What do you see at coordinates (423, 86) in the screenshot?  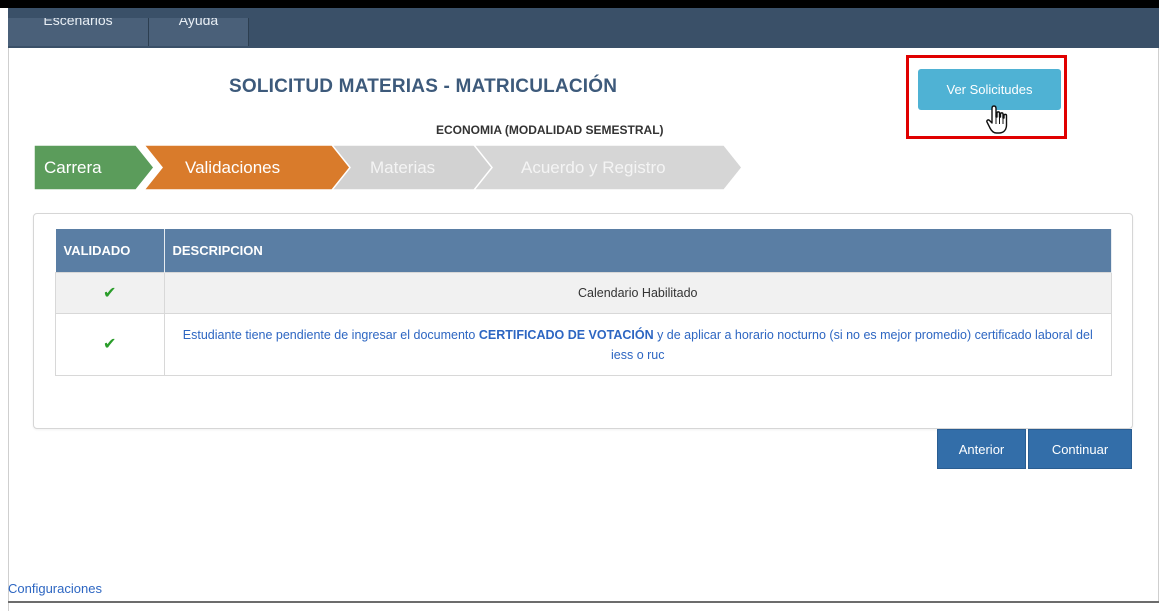 I see `page-title: SOLICITUD MATERIAS - MATRICULACIÓN` at bounding box center [423, 86].